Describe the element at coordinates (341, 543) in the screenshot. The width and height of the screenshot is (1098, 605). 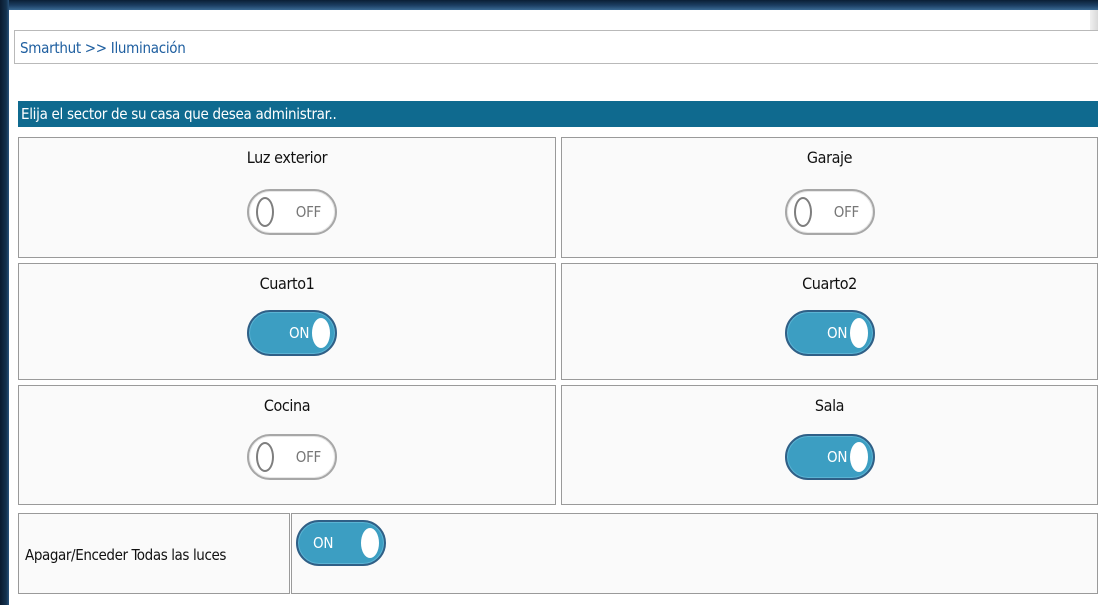
I see `master-toggle: ON` at that location.